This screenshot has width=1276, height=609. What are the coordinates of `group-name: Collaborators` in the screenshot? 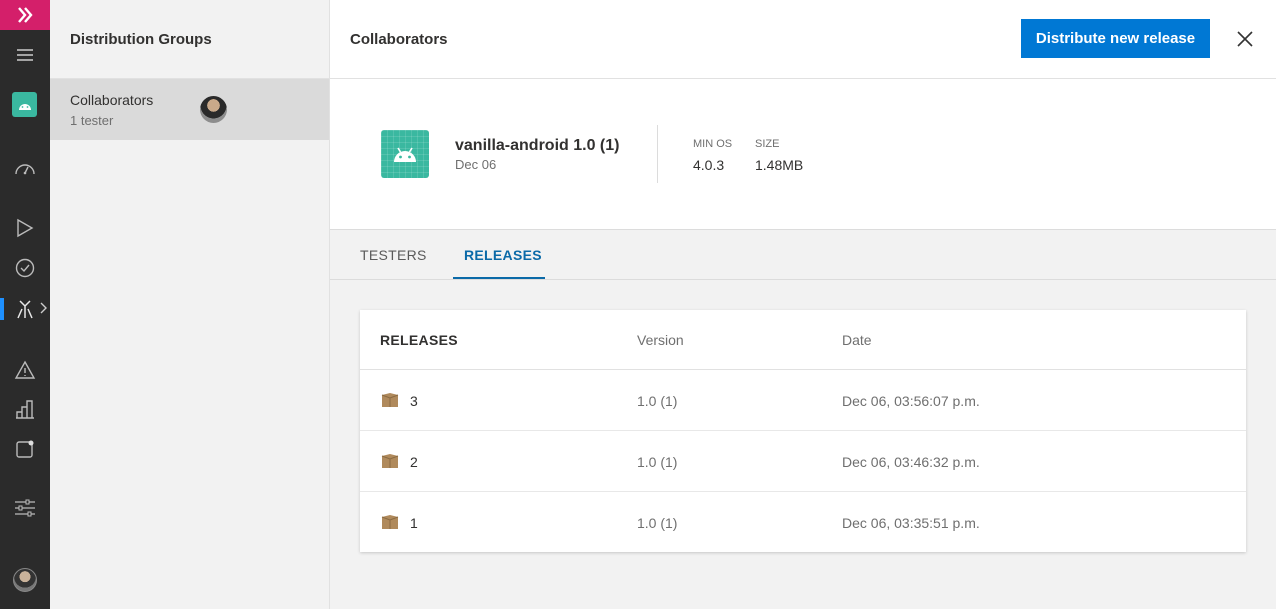 It's located at (112, 100).